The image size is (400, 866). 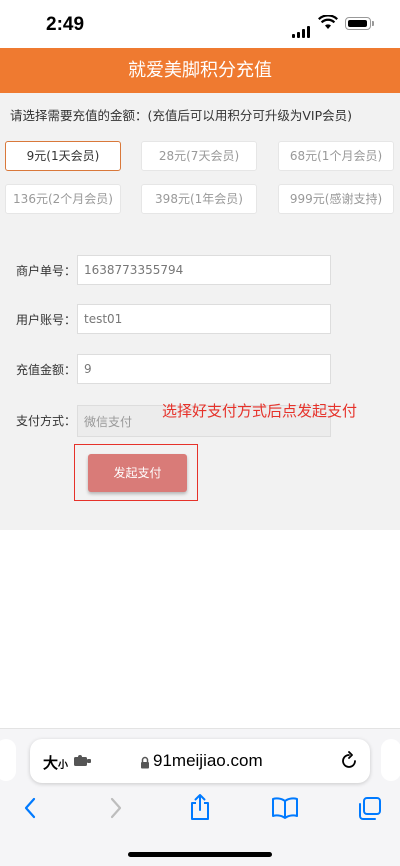 What do you see at coordinates (204, 369) in the screenshot?
I see `amount-field` at bounding box center [204, 369].